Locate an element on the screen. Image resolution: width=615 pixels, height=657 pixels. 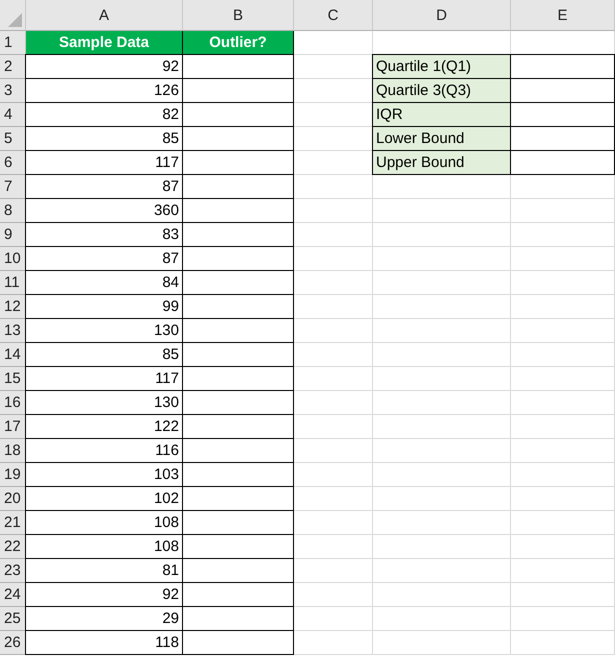
table-cell: 118 is located at coordinates (104, 642).